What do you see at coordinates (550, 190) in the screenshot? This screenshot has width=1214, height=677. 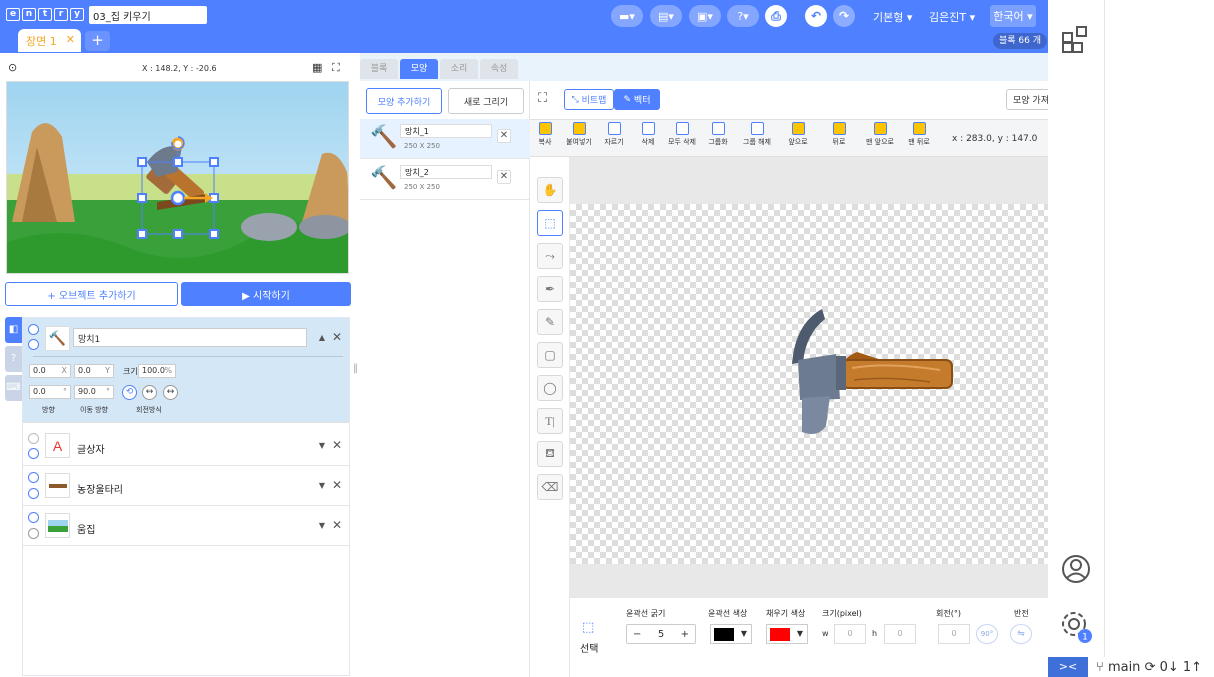 I see `hand-icon: ✋` at bounding box center [550, 190].